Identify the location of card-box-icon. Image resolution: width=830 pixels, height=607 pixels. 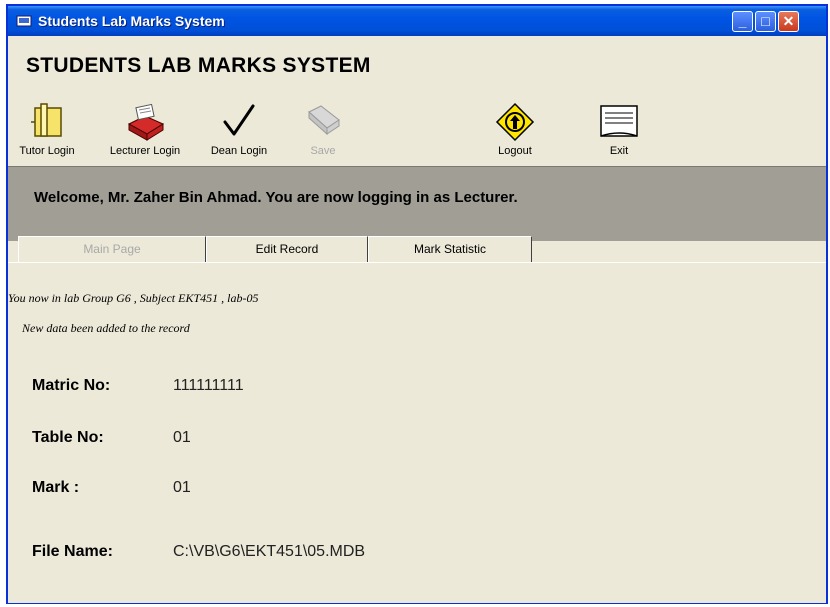
(146, 122).